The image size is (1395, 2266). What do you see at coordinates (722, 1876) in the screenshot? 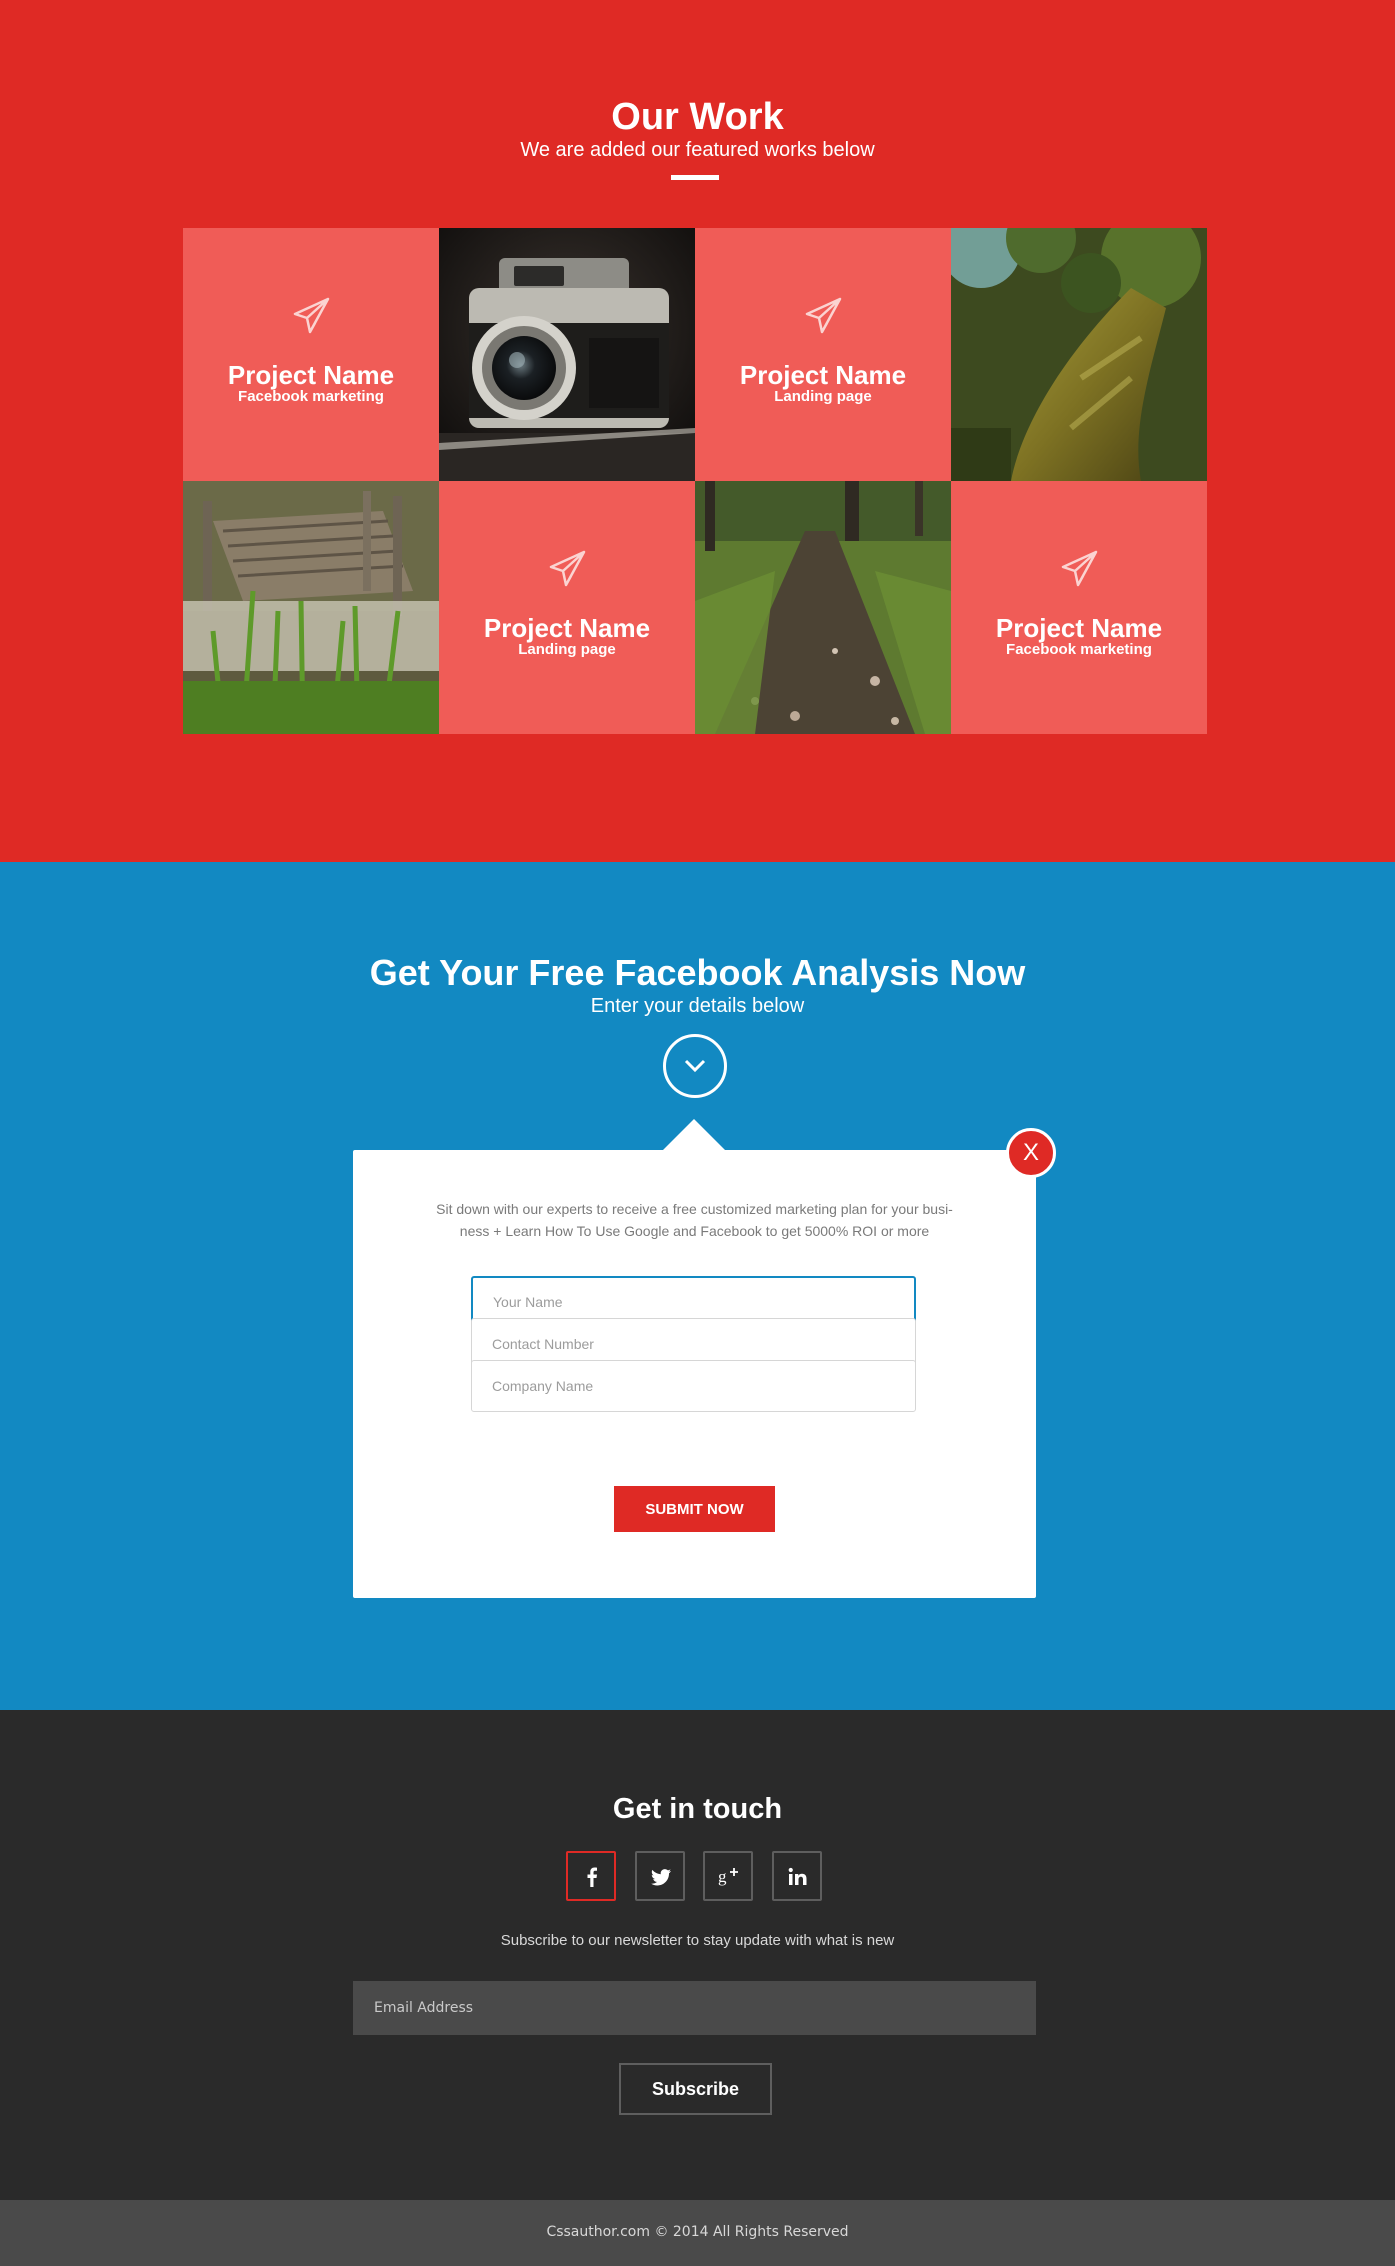
I see `svg-text: g` at bounding box center [722, 1876].